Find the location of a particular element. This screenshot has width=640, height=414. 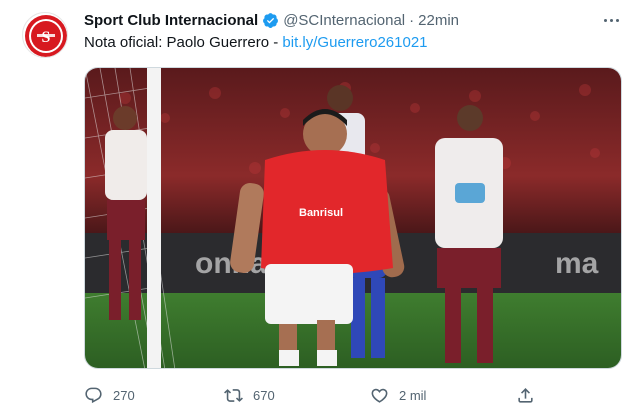

sc-internacional-crest-icon: S is located at coordinates (46, 36).